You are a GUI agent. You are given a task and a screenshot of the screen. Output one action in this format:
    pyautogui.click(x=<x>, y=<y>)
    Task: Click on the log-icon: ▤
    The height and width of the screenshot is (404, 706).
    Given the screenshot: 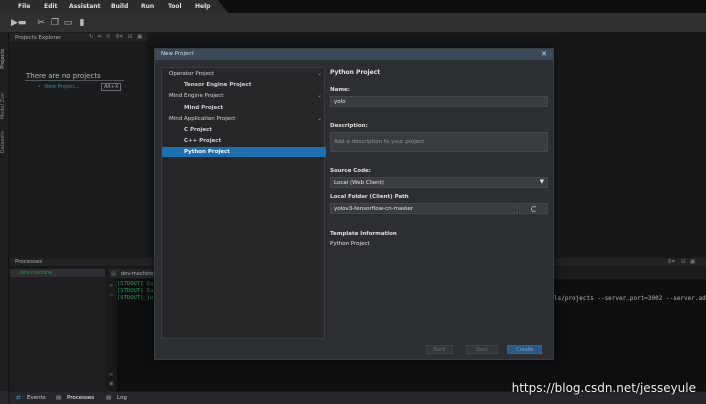 What is the action you would take?
    pyautogui.click(x=109, y=398)
    